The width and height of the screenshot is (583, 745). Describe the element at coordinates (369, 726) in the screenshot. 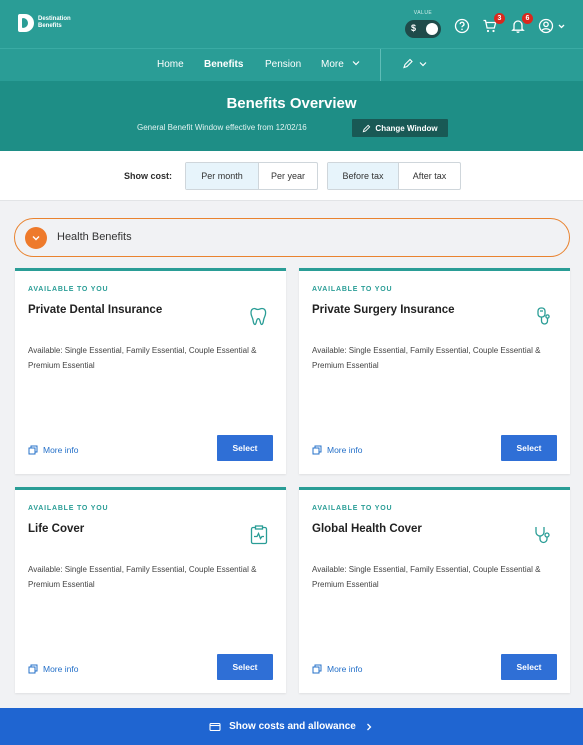

I see `chevron-right-icon` at that location.